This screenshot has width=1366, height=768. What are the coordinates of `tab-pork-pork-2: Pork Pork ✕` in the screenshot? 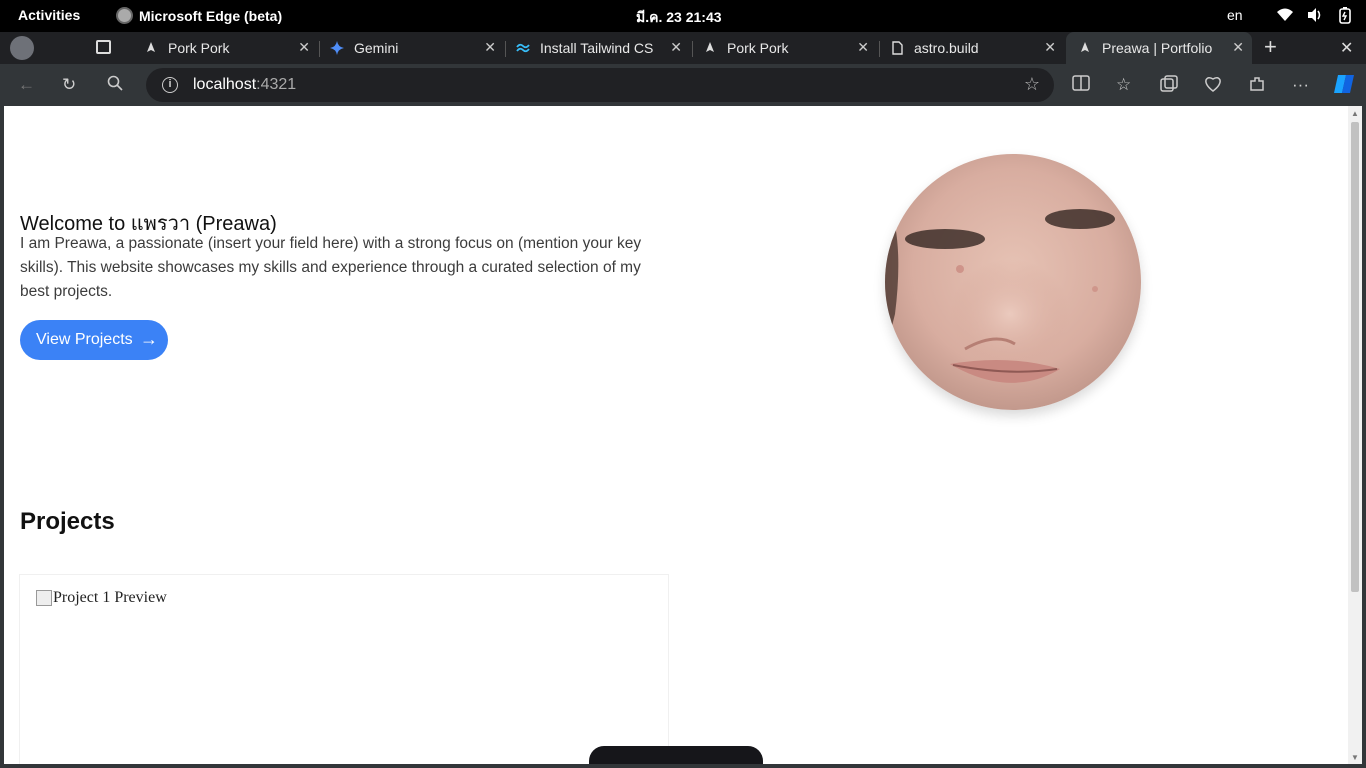 It's located at (787, 48).